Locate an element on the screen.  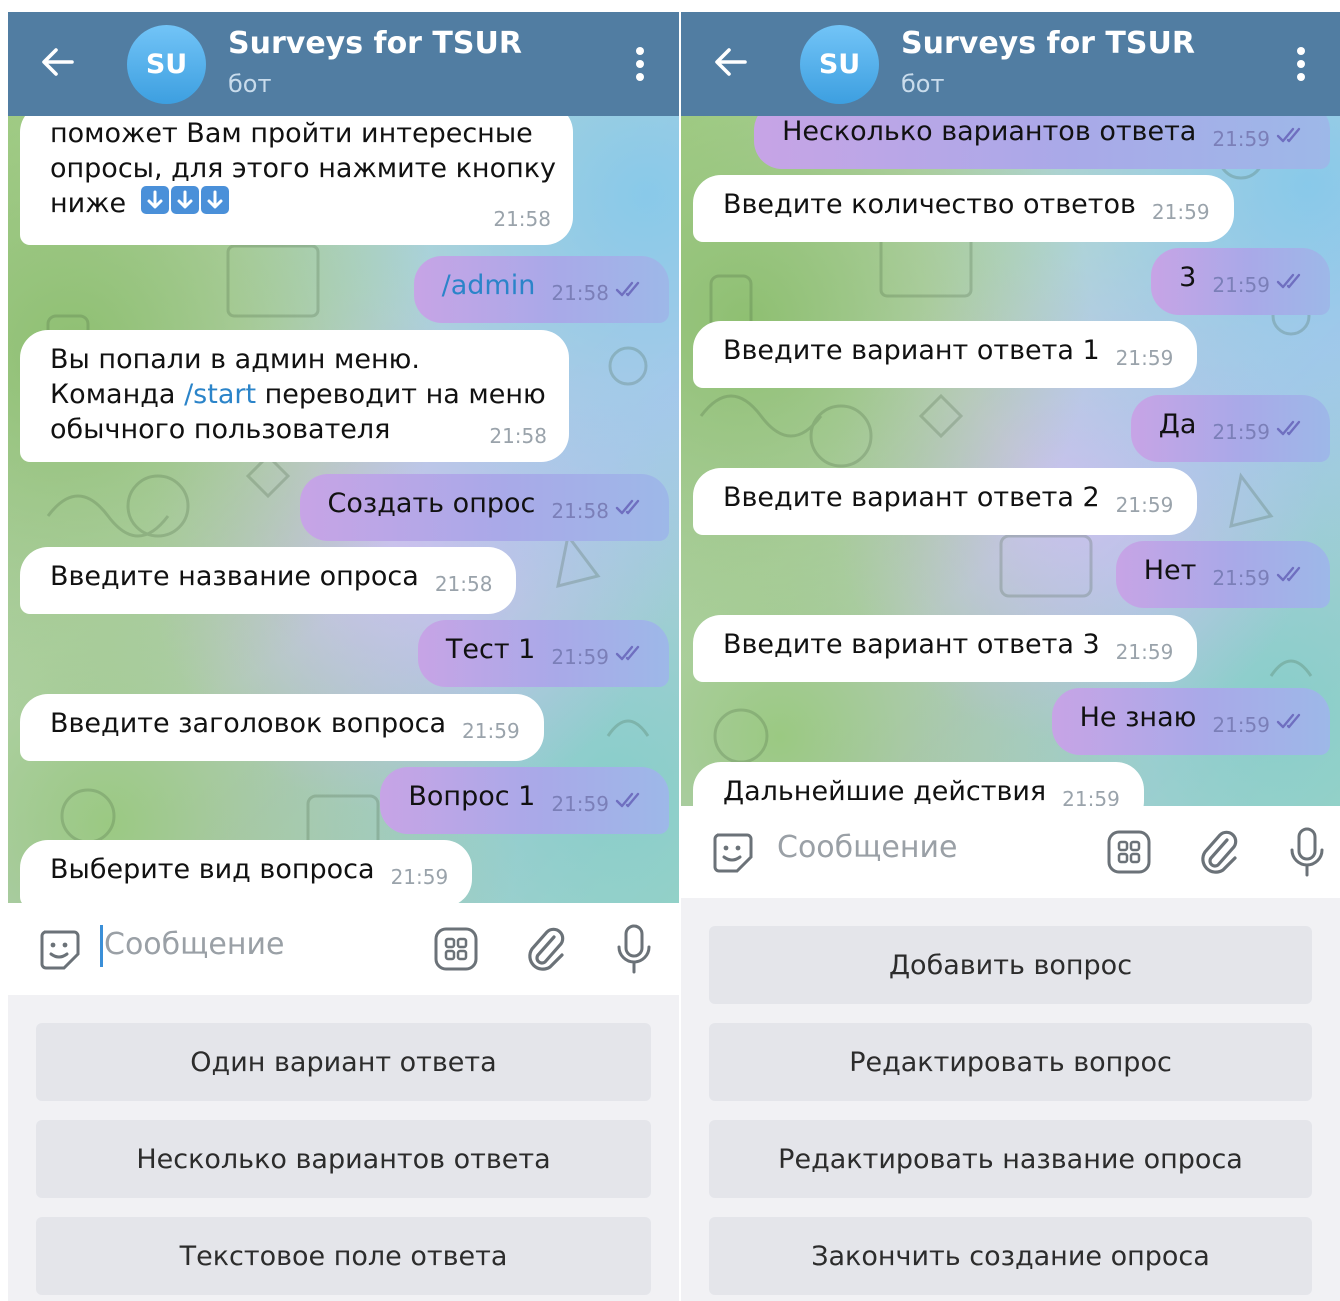
bot-command-link: /start is located at coordinates (220, 394).